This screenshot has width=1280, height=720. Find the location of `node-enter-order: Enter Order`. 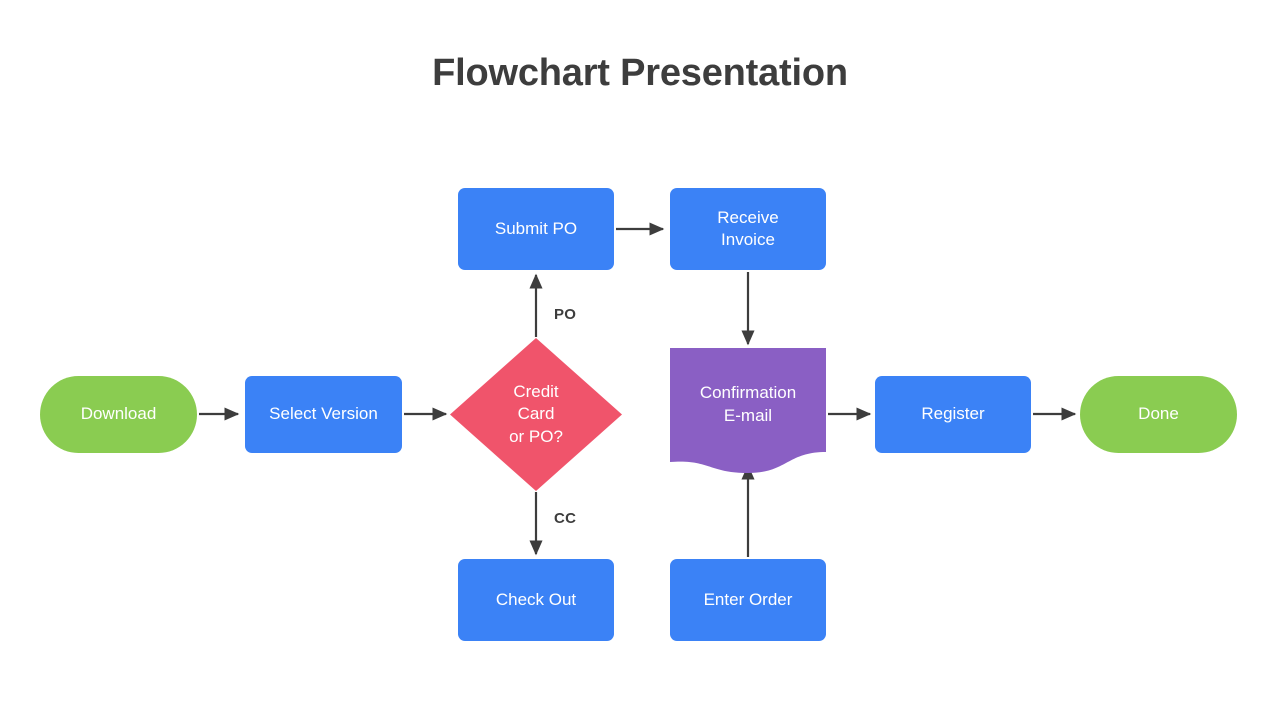

node-enter-order: Enter Order is located at coordinates (748, 600).